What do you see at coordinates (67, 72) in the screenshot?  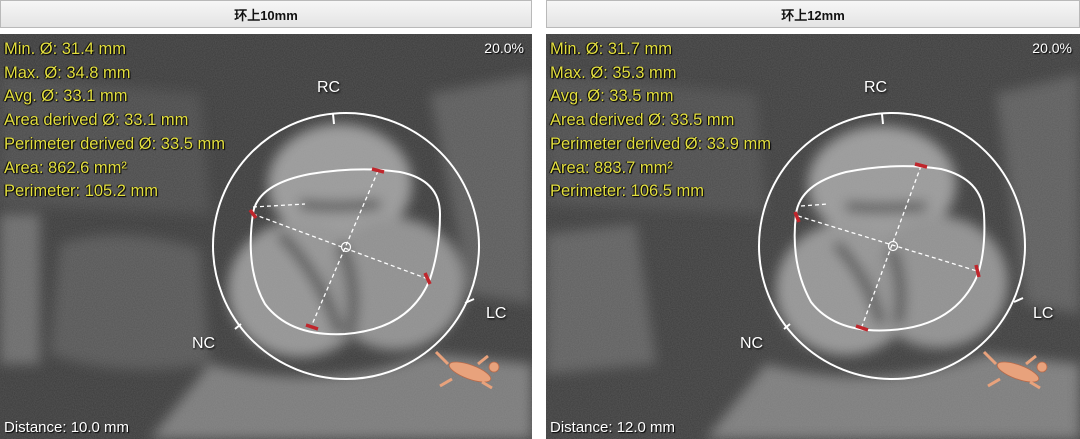 I see `max-diameter: Max. Ø: 34.8 mm` at bounding box center [67, 72].